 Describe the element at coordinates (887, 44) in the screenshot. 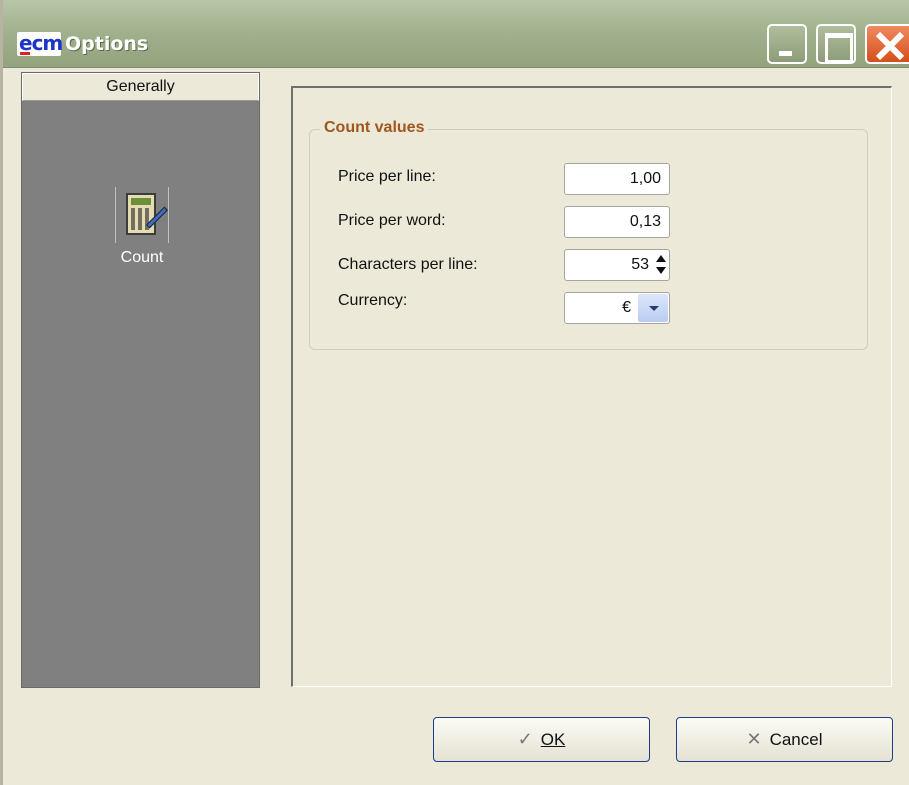

I see `close-button` at that location.